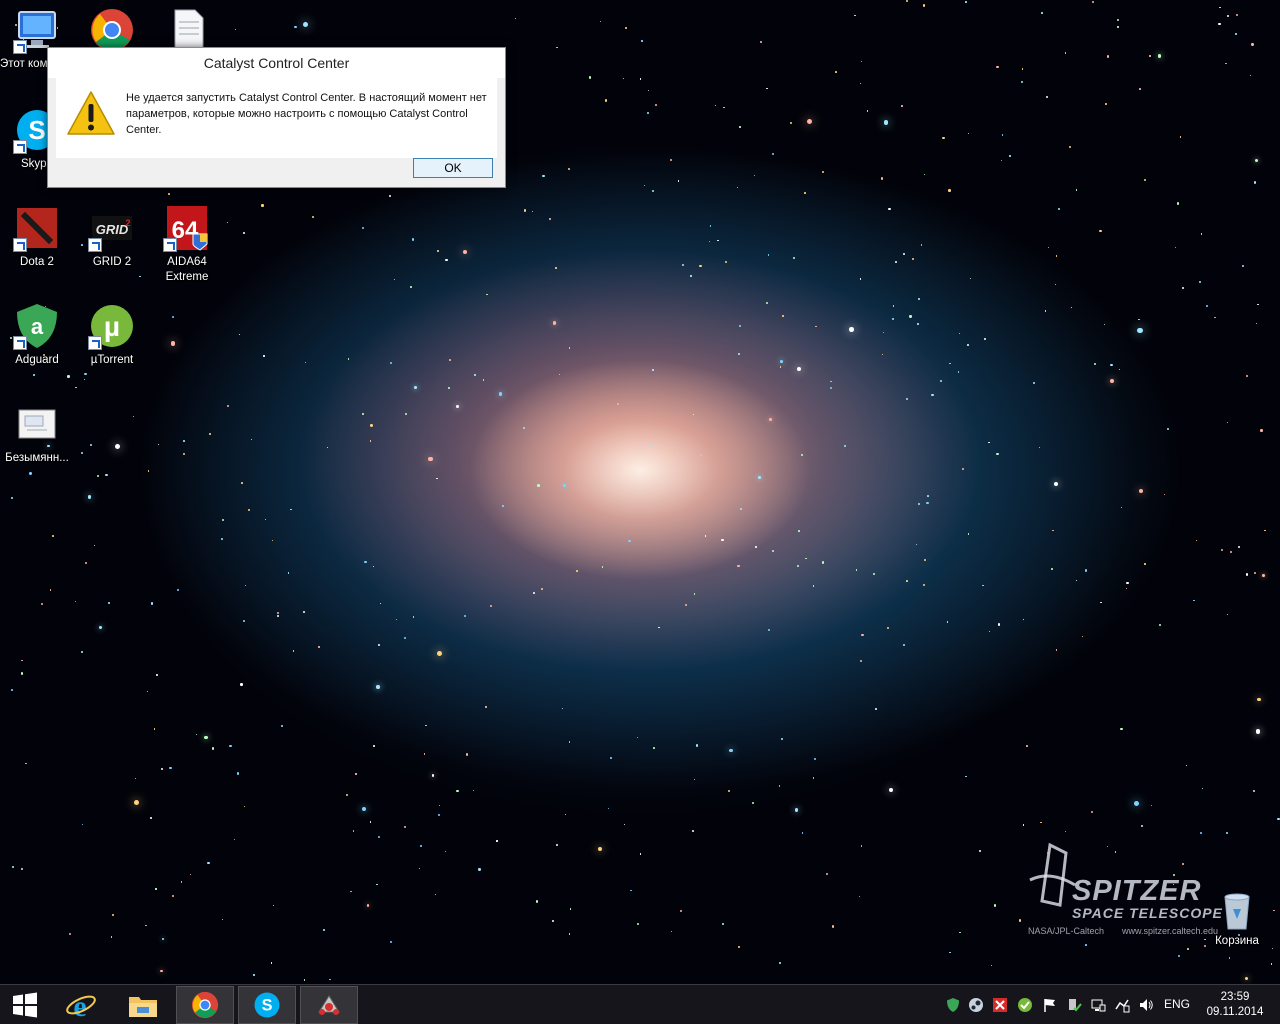 The height and width of the screenshot is (1024, 1280). What do you see at coordinates (1074, 1005) in the screenshot?
I see `safely-remove-icon` at bounding box center [1074, 1005].